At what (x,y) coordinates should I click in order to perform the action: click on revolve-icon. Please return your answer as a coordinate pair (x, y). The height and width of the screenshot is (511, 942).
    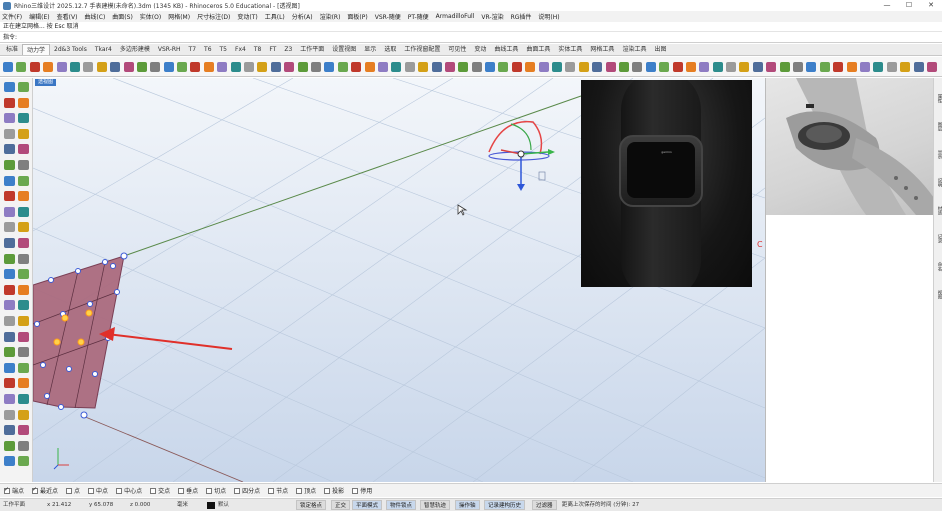
    Looking at the image, I should click on (23, 243).